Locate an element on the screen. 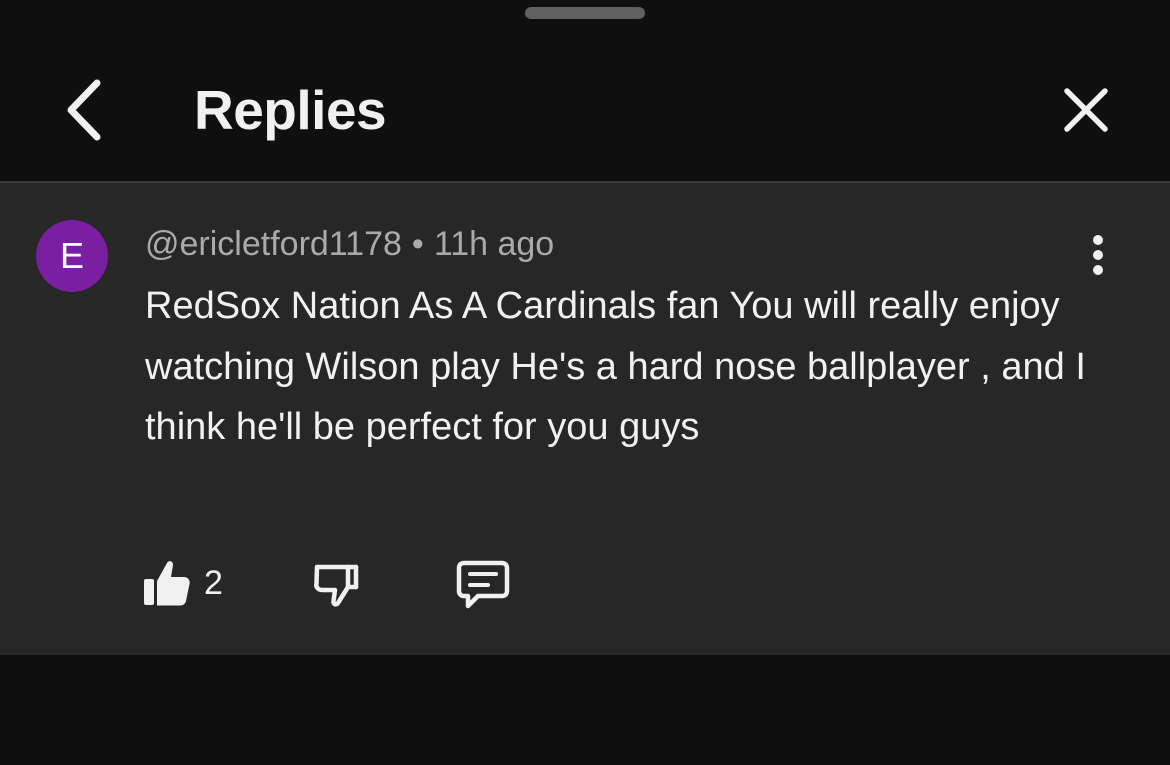 This screenshot has height=765, width=1170. thumbs-up-icon is located at coordinates (167, 583).